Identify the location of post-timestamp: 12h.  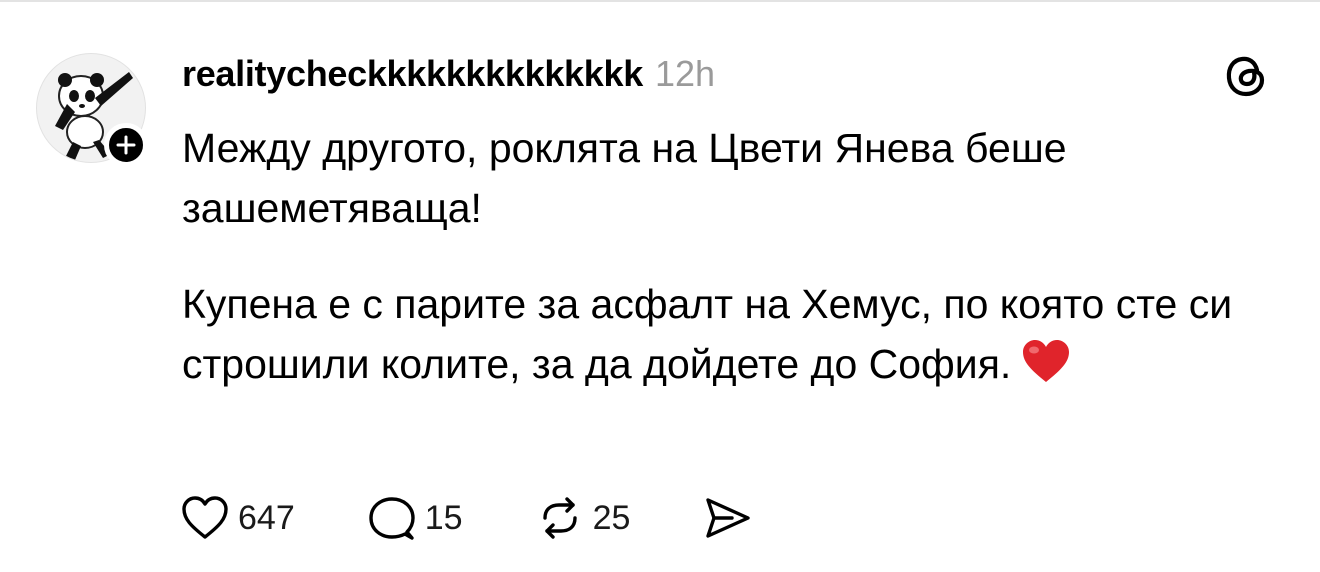
(685, 73).